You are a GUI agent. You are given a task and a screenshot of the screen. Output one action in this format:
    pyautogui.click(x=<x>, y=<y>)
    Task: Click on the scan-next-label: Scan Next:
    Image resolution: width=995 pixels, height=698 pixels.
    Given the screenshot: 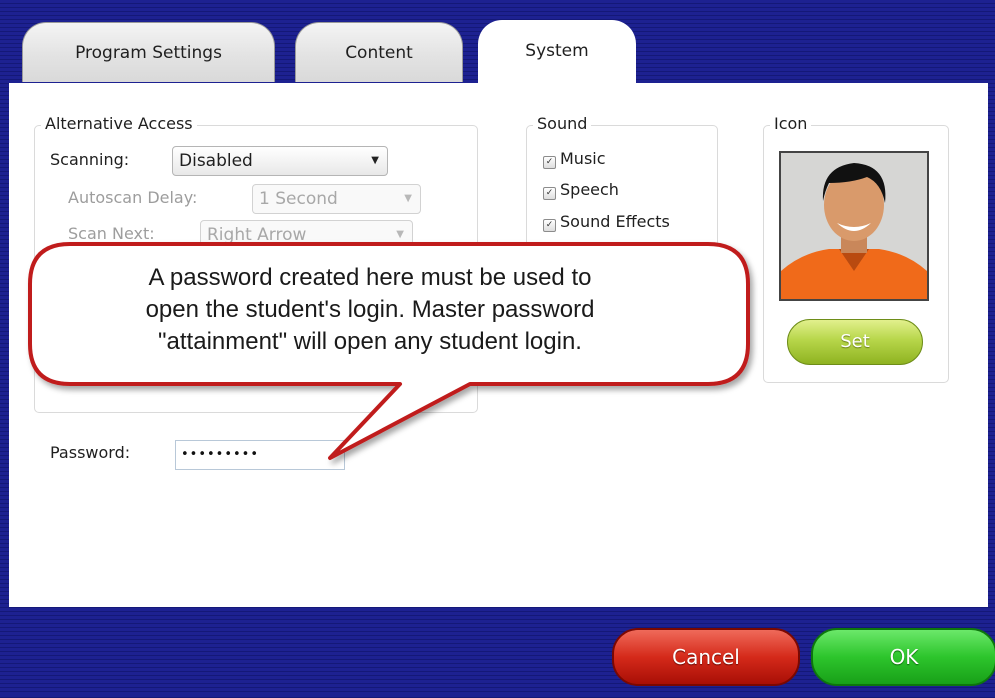 What is the action you would take?
    pyautogui.click(x=111, y=233)
    